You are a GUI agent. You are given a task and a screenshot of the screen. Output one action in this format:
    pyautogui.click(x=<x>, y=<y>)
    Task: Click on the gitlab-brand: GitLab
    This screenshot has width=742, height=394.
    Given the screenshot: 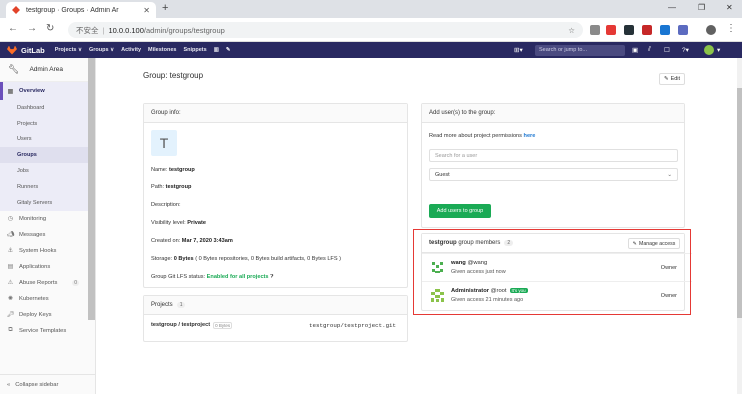 What is the action you would take?
    pyautogui.click(x=33, y=50)
    